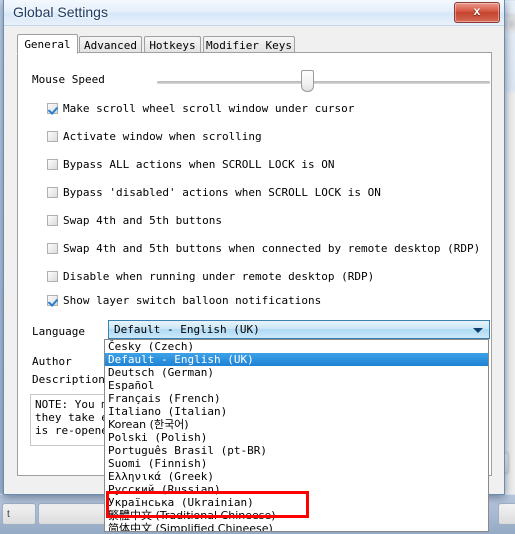 Image resolution: width=515 pixels, height=534 pixels. Describe the element at coordinates (296, 476) in the screenshot. I see `language-option-10: Ελληνικά (Greek)` at that location.